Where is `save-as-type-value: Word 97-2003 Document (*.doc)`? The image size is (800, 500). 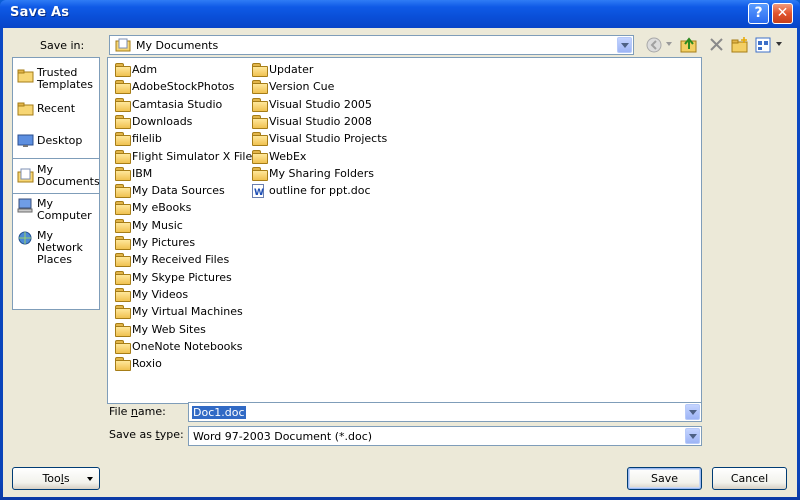
save-as-type-value: Word 97-2003 Document (*.doc) is located at coordinates (283, 436).